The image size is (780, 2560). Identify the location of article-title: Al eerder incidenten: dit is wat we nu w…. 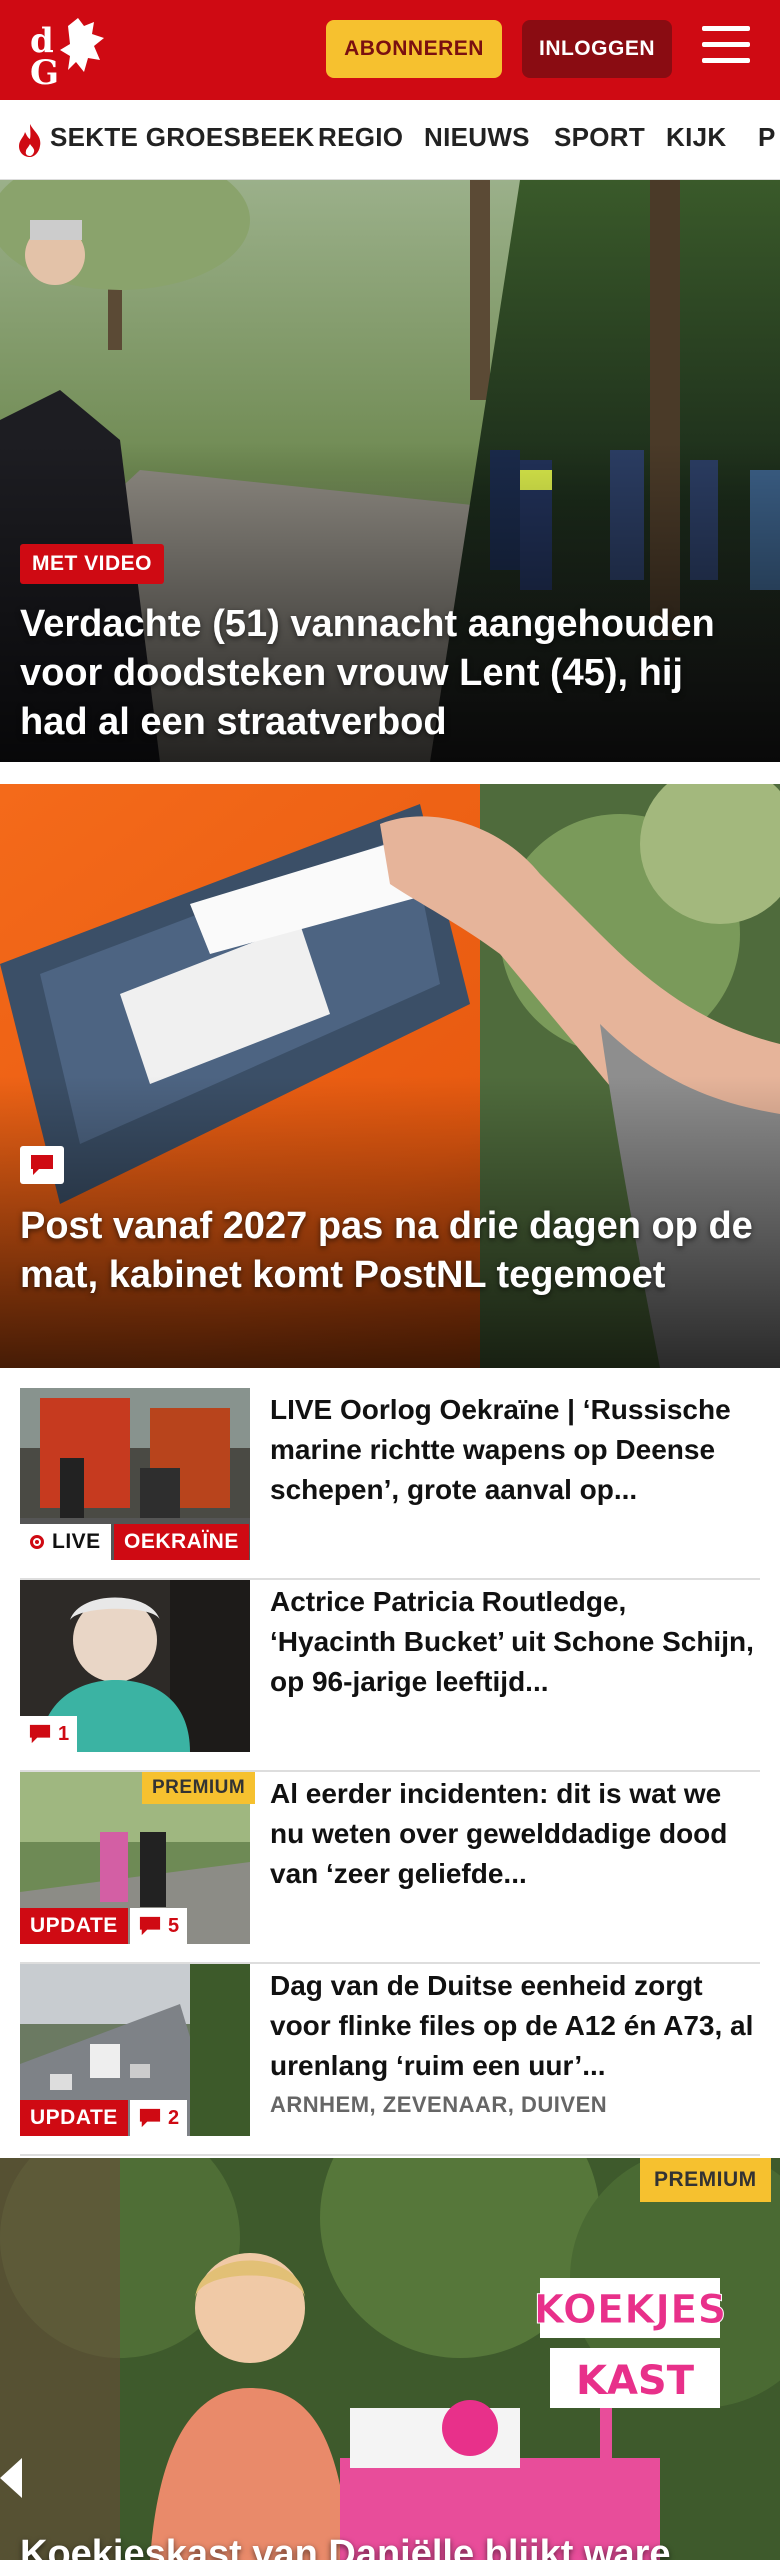
(515, 1834).